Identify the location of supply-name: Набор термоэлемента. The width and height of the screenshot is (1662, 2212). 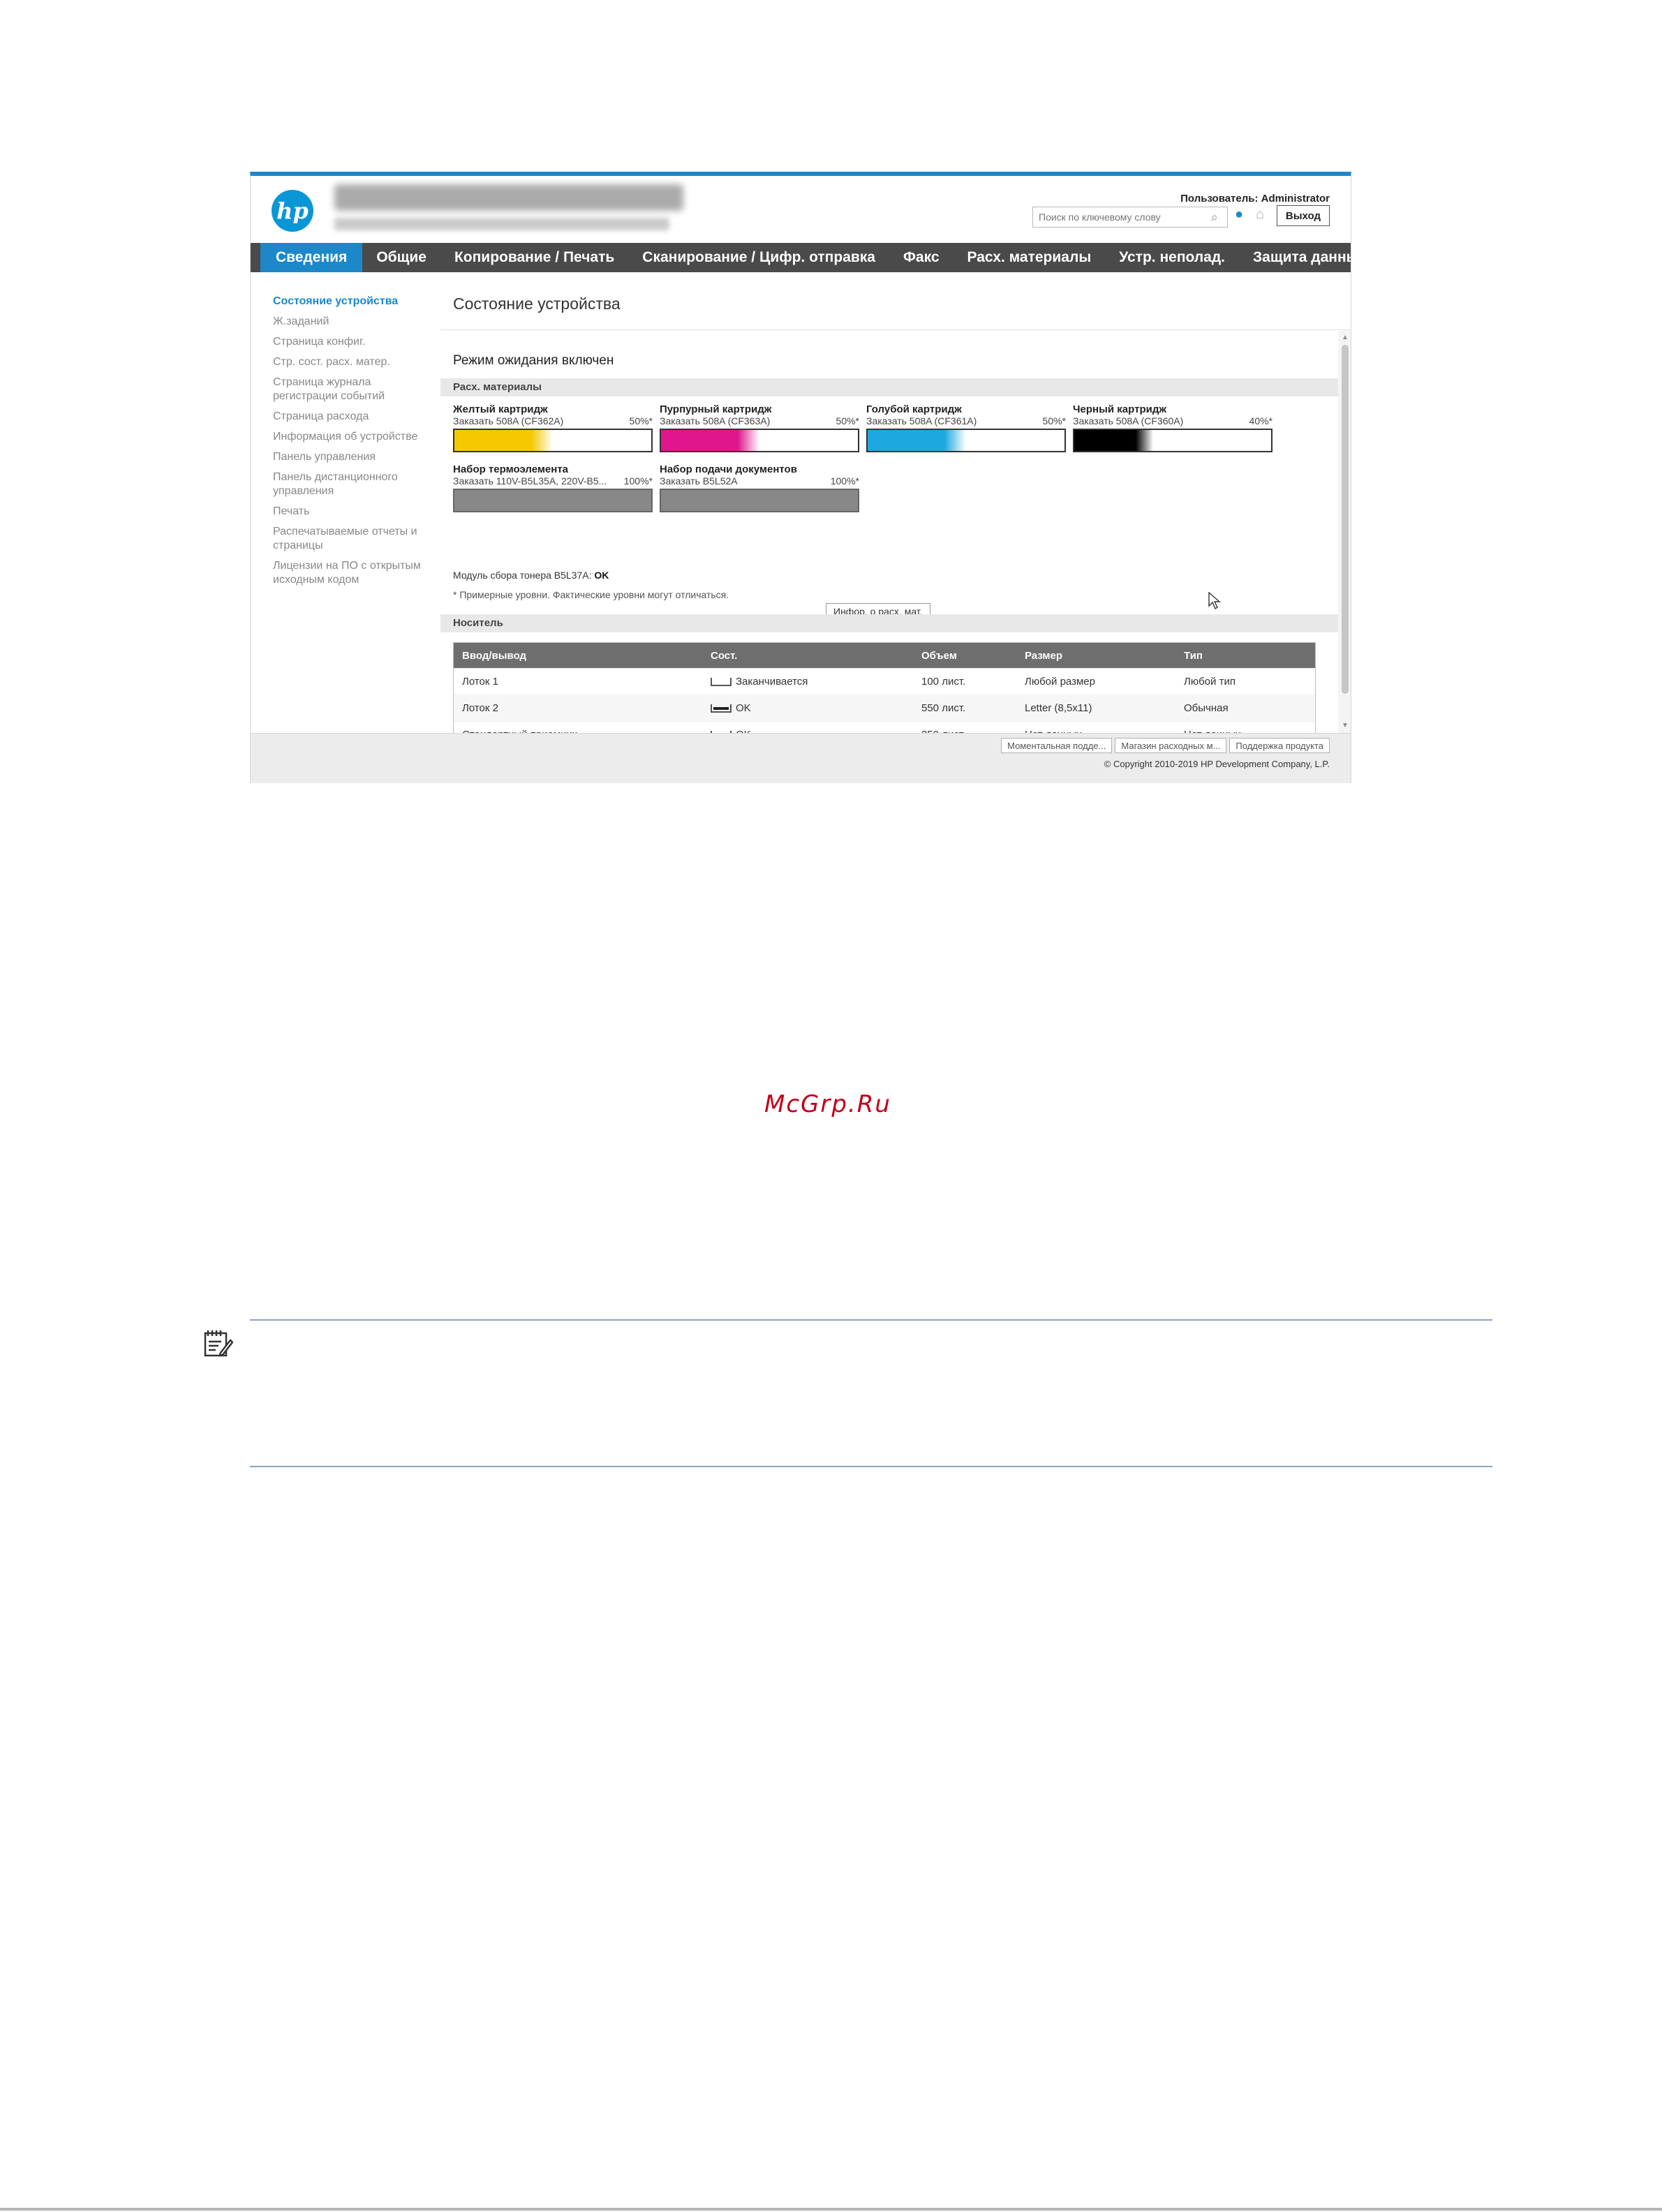
(511, 469).